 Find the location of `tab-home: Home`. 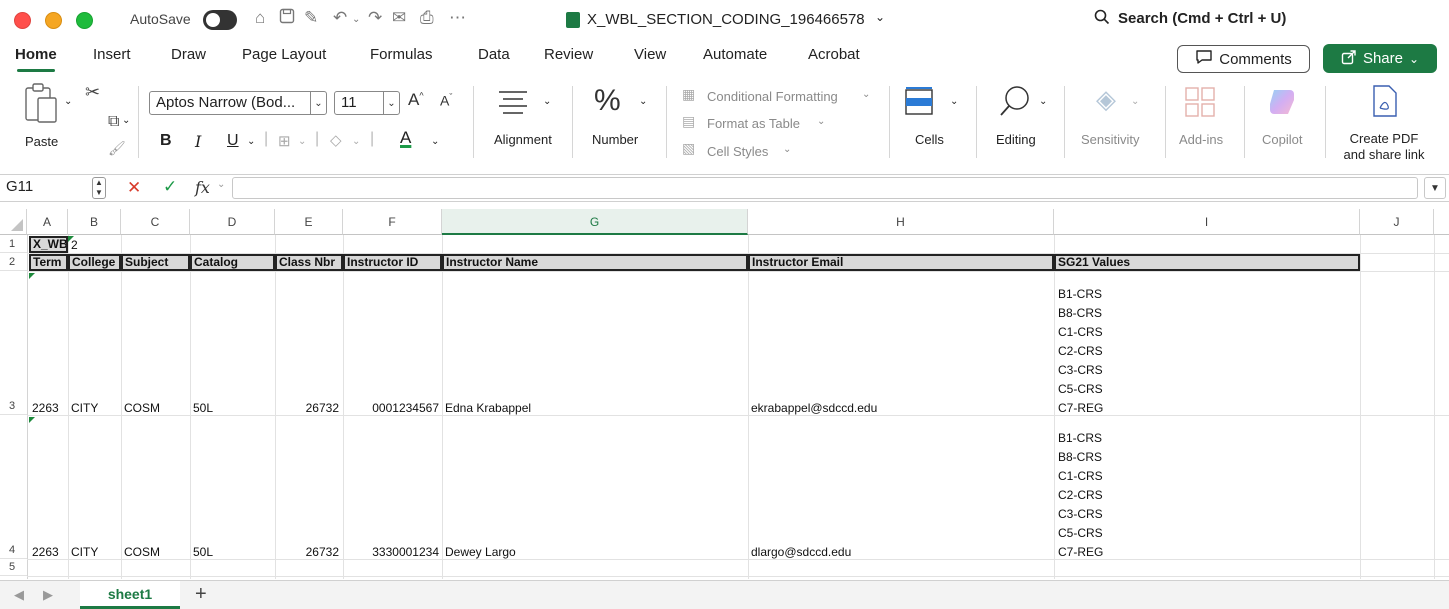

tab-home: Home is located at coordinates (36, 59).